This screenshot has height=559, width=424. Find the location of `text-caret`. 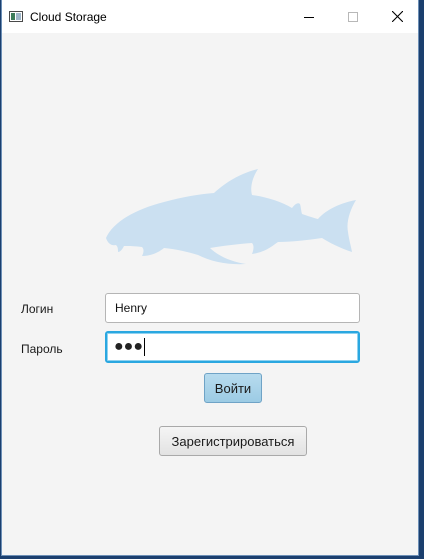

text-caret is located at coordinates (144, 347).